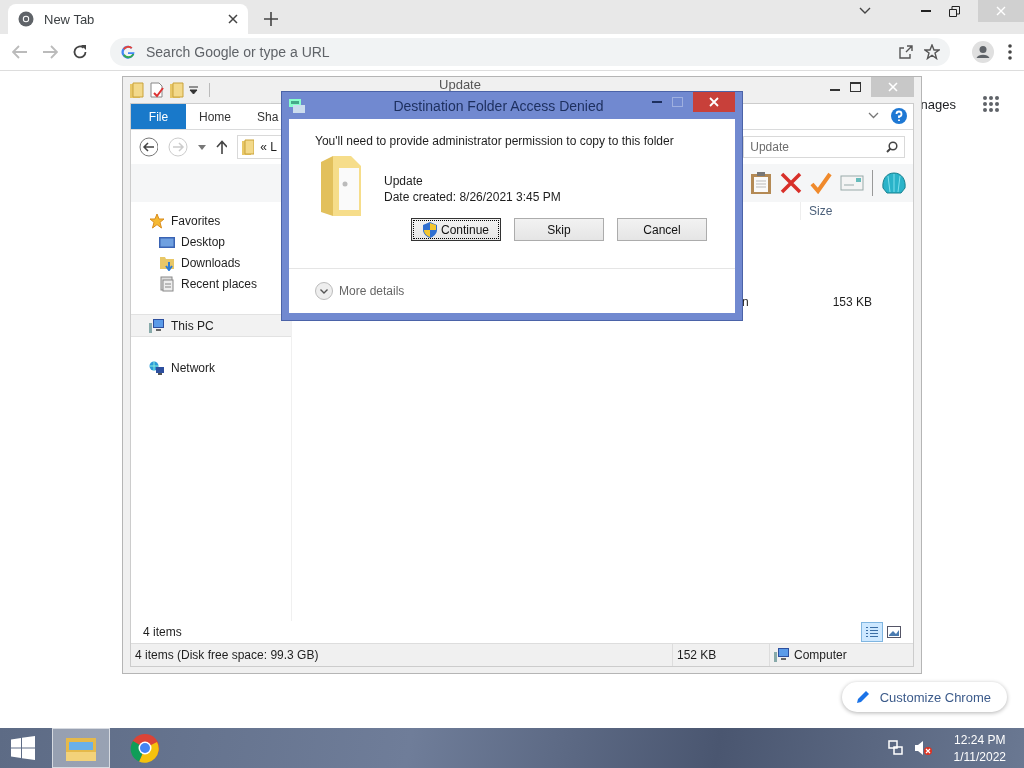  I want to click on clipboard-icon, so click(761, 183).